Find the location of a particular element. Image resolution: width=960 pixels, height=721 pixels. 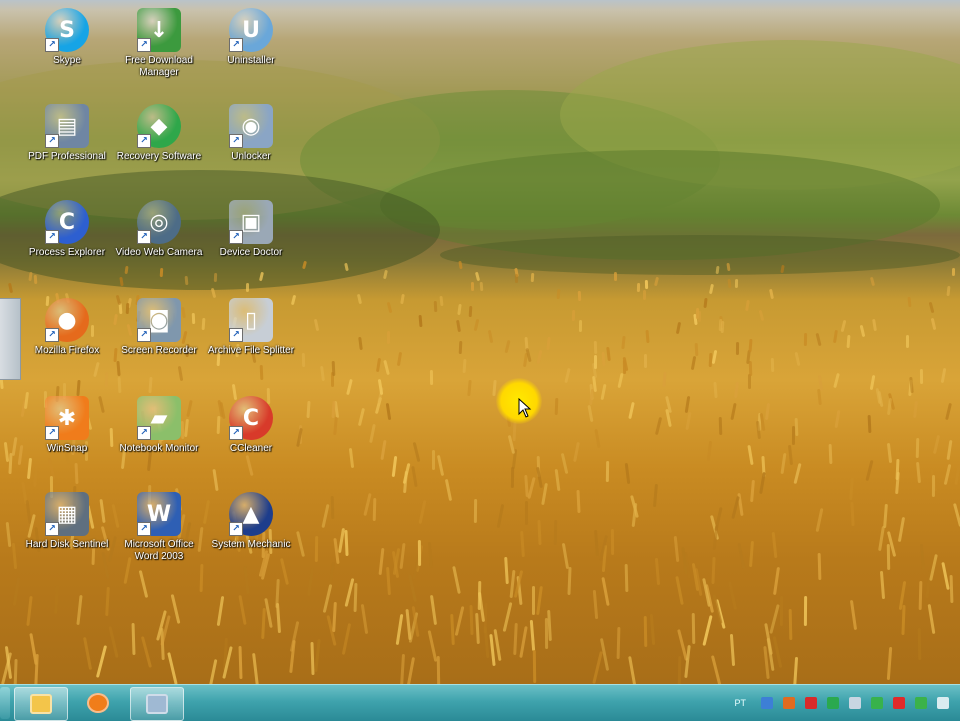

folder-icon is located at coordinates (41, 704).